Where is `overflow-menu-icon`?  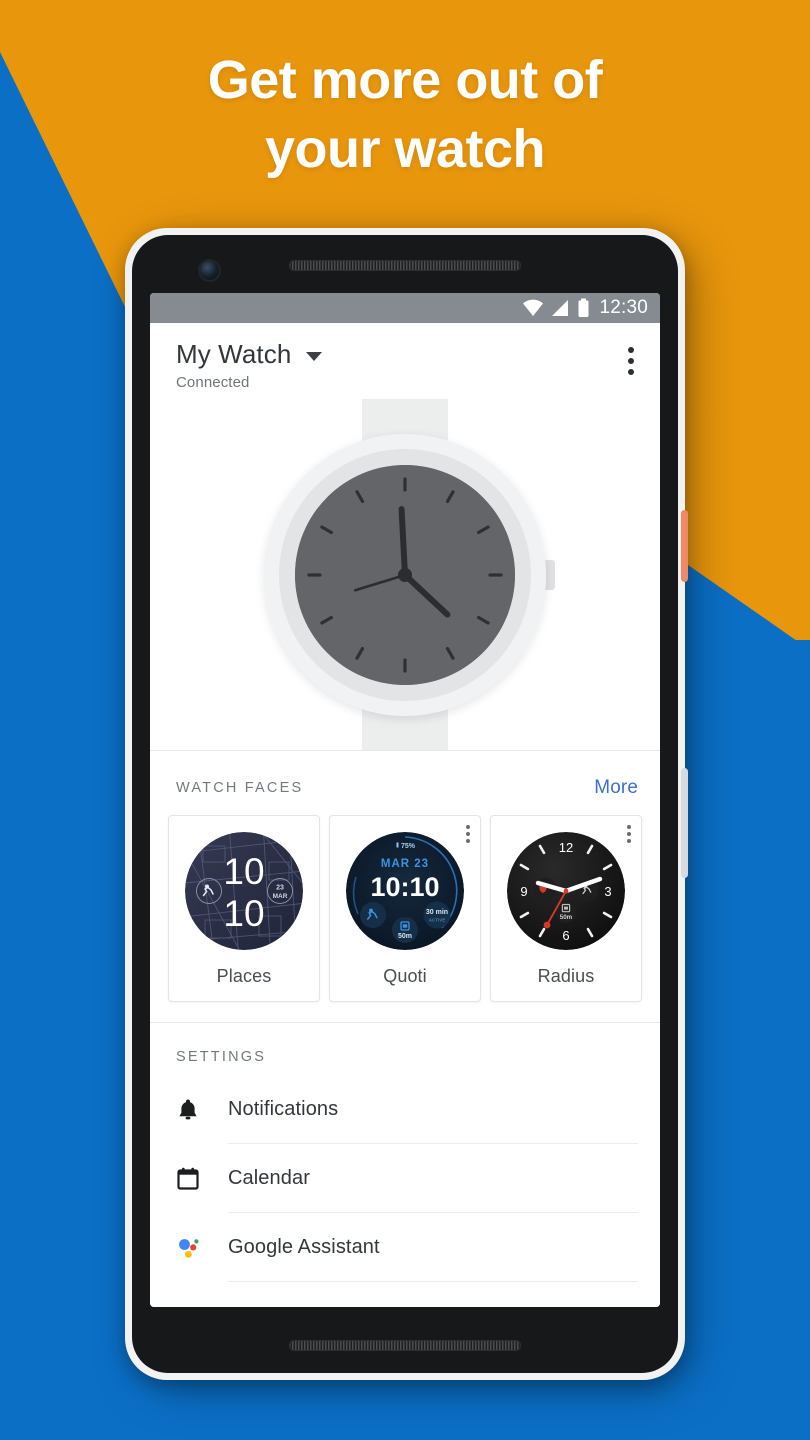 overflow-menu-icon is located at coordinates (631, 361).